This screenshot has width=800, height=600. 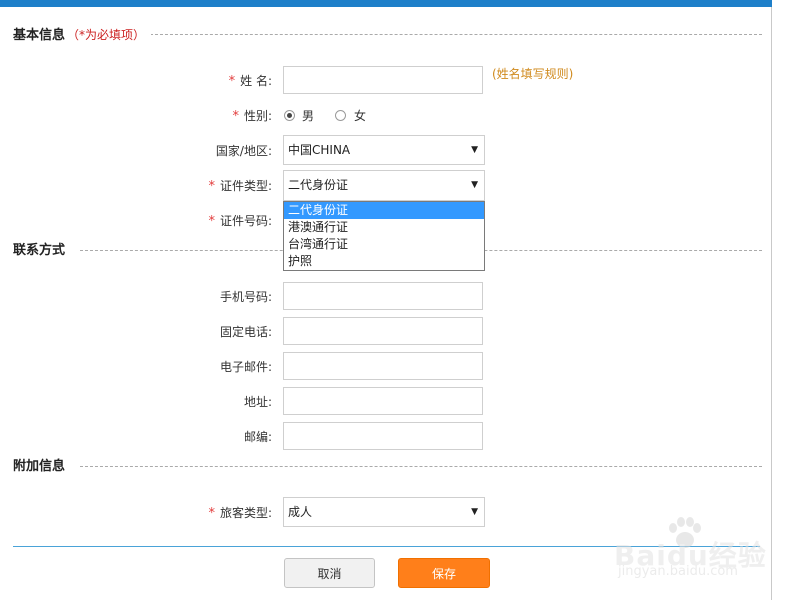 I want to click on id-type-dropdown-list: 二代身份证 港澳通行证 台湾通行证 护照, so click(x=384, y=236).